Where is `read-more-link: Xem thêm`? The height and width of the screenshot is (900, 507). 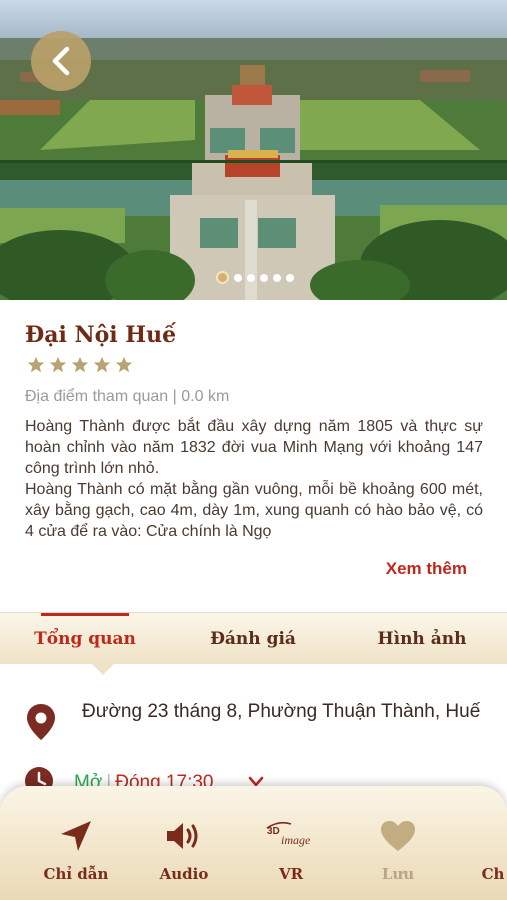
read-more-link: Xem thêm is located at coordinates (426, 569).